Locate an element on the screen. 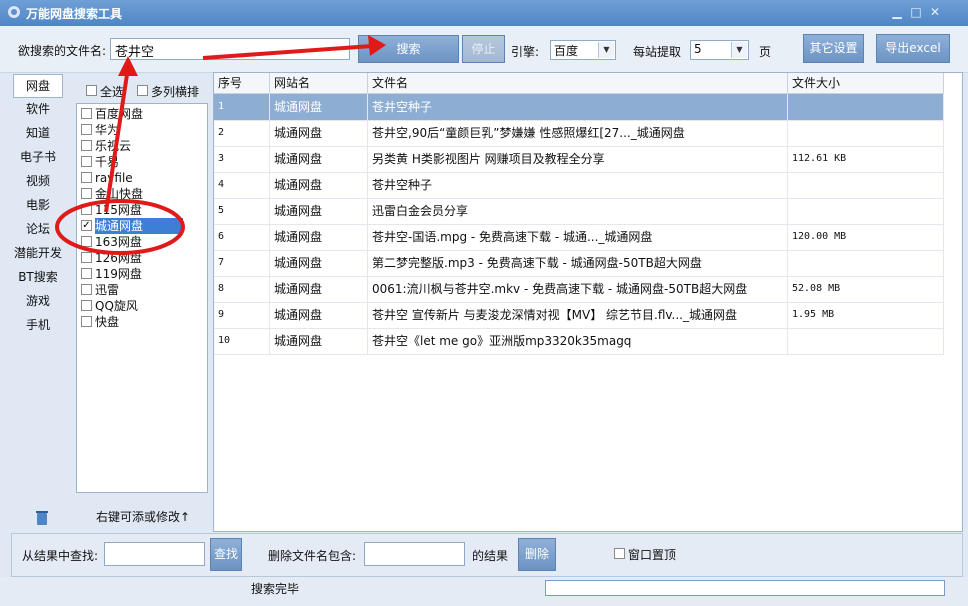 This screenshot has width=968, height=606. select-all-checkbox is located at coordinates (91, 90).